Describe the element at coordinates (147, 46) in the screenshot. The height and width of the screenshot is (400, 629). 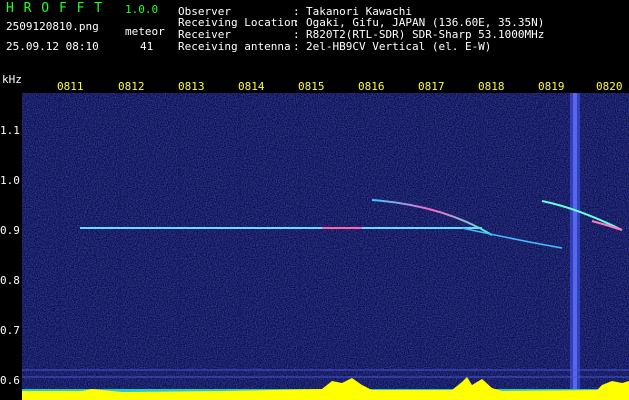
I see `meteor-count: 41` at that location.